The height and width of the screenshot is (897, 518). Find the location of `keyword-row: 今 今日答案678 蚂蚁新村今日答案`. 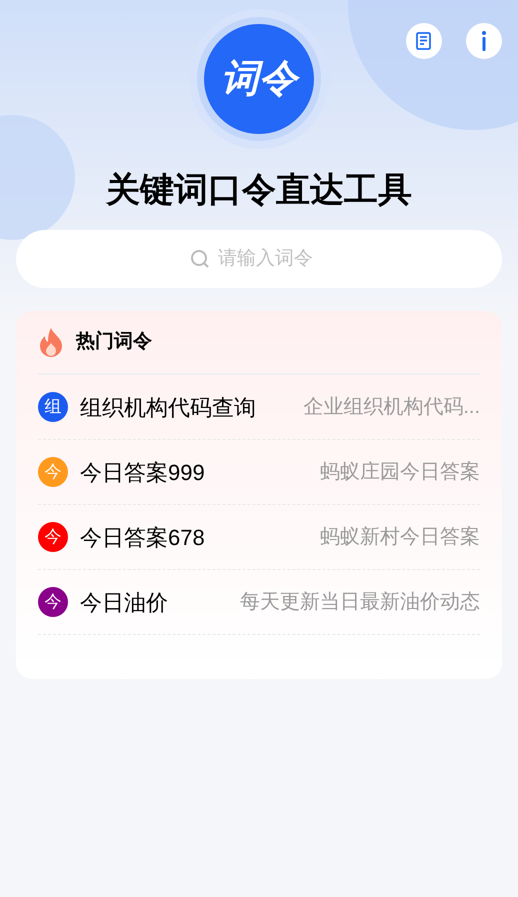

keyword-row: 今 今日答案678 蚂蚁新村今日答案 is located at coordinates (259, 537).